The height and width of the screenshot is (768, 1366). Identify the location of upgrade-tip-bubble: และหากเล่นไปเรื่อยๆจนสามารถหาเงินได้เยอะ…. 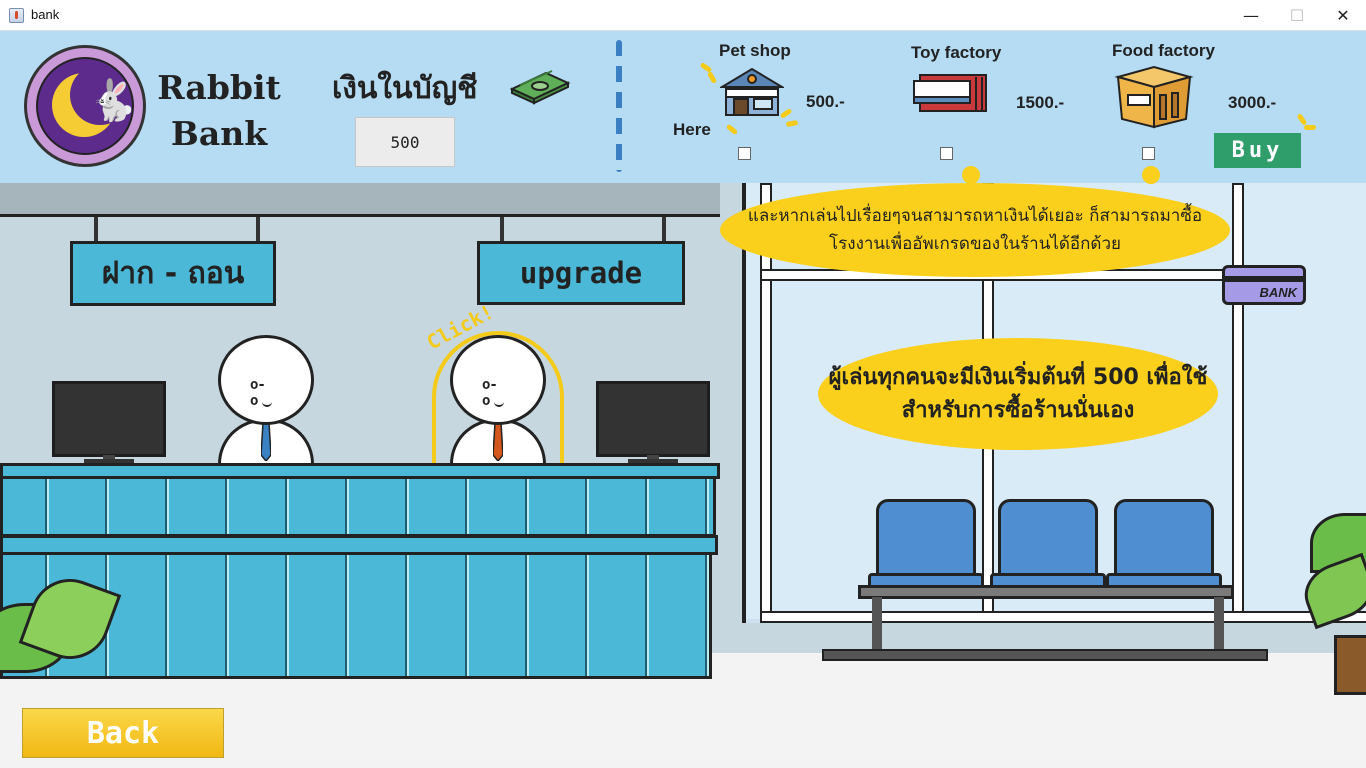
(975, 230).